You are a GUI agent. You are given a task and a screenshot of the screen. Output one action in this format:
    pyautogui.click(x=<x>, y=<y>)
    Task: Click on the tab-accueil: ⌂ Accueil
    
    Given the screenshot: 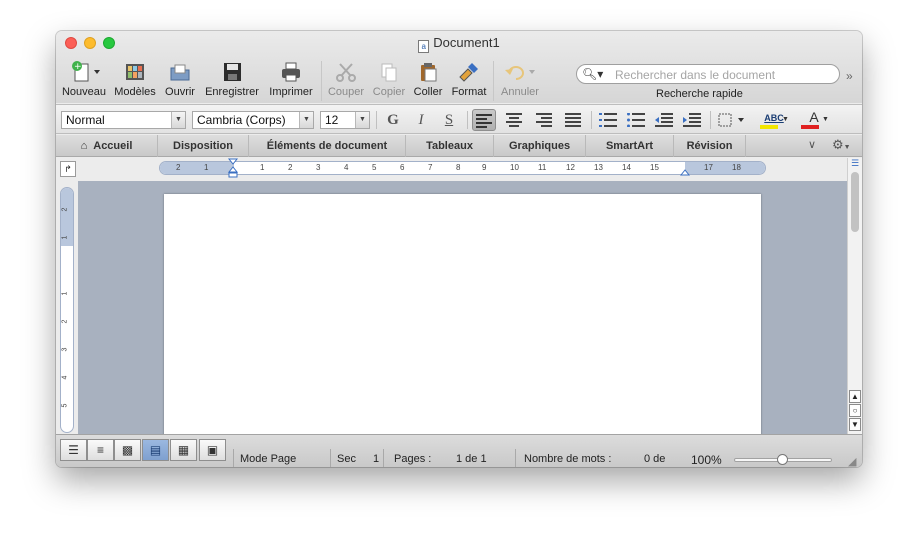 What is the action you would take?
    pyautogui.click(x=107, y=146)
    